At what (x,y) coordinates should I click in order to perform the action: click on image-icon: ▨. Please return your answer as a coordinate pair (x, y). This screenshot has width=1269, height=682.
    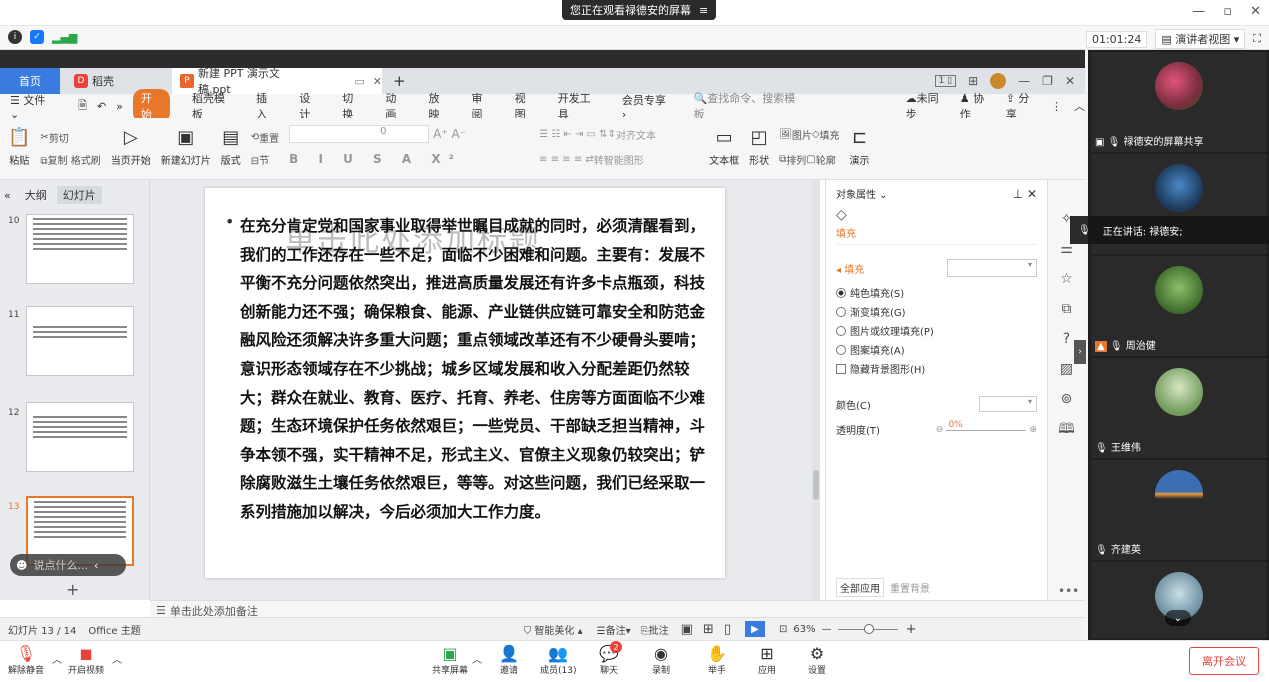
    Looking at the image, I should click on (1066, 369).